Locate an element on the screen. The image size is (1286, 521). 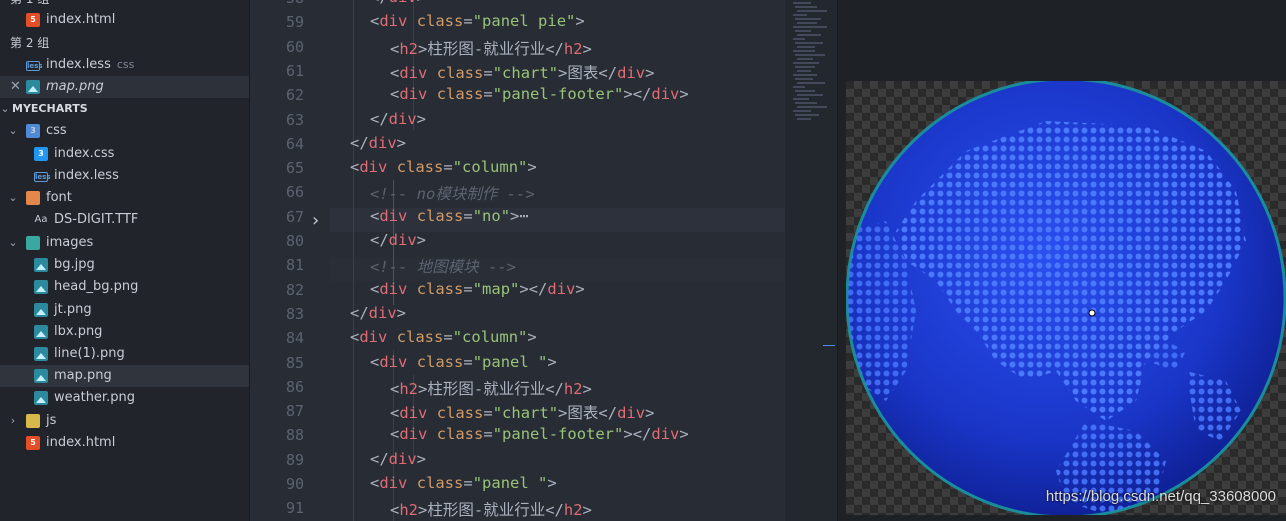
item-label: head_bg.png is located at coordinates (96, 286).